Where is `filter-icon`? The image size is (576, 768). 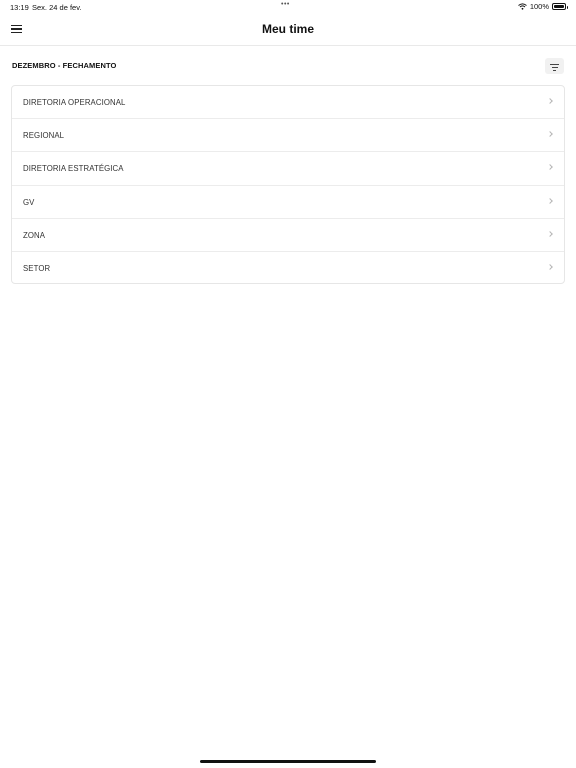 filter-icon is located at coordinates (554, 64).